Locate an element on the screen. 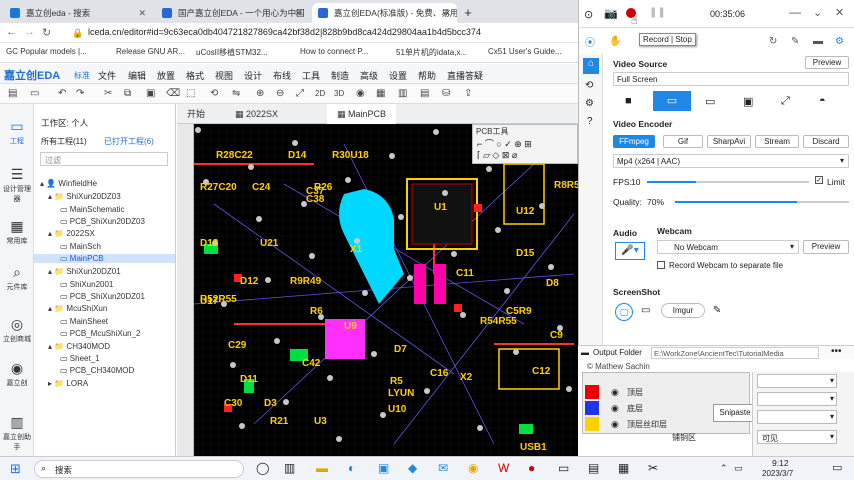  menu-edit: 编辑 is located at coordinates (137, 75).